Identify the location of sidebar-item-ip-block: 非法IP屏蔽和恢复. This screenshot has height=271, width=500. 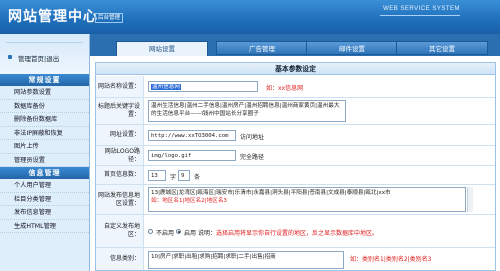
(44, 133).